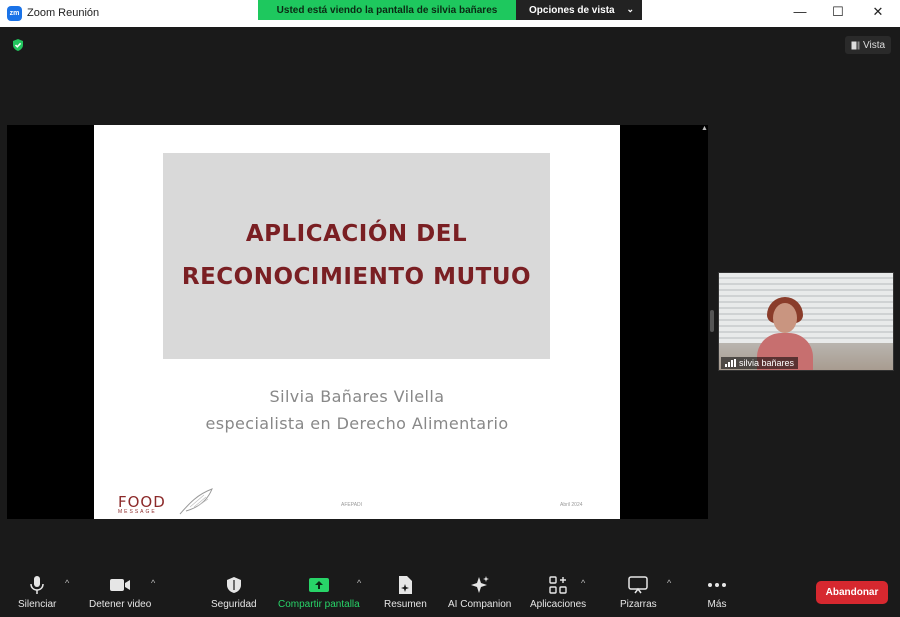 Image resolution: width=900 pixels, height=617 pixels. I want to click on apps-options-caret: ^, so click(583, 583).